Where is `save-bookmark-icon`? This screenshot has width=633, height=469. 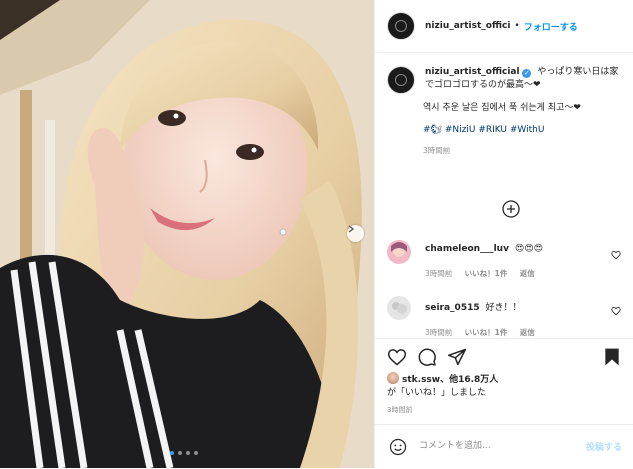 save-bookmark-icon is located at coordinates (612, 357).